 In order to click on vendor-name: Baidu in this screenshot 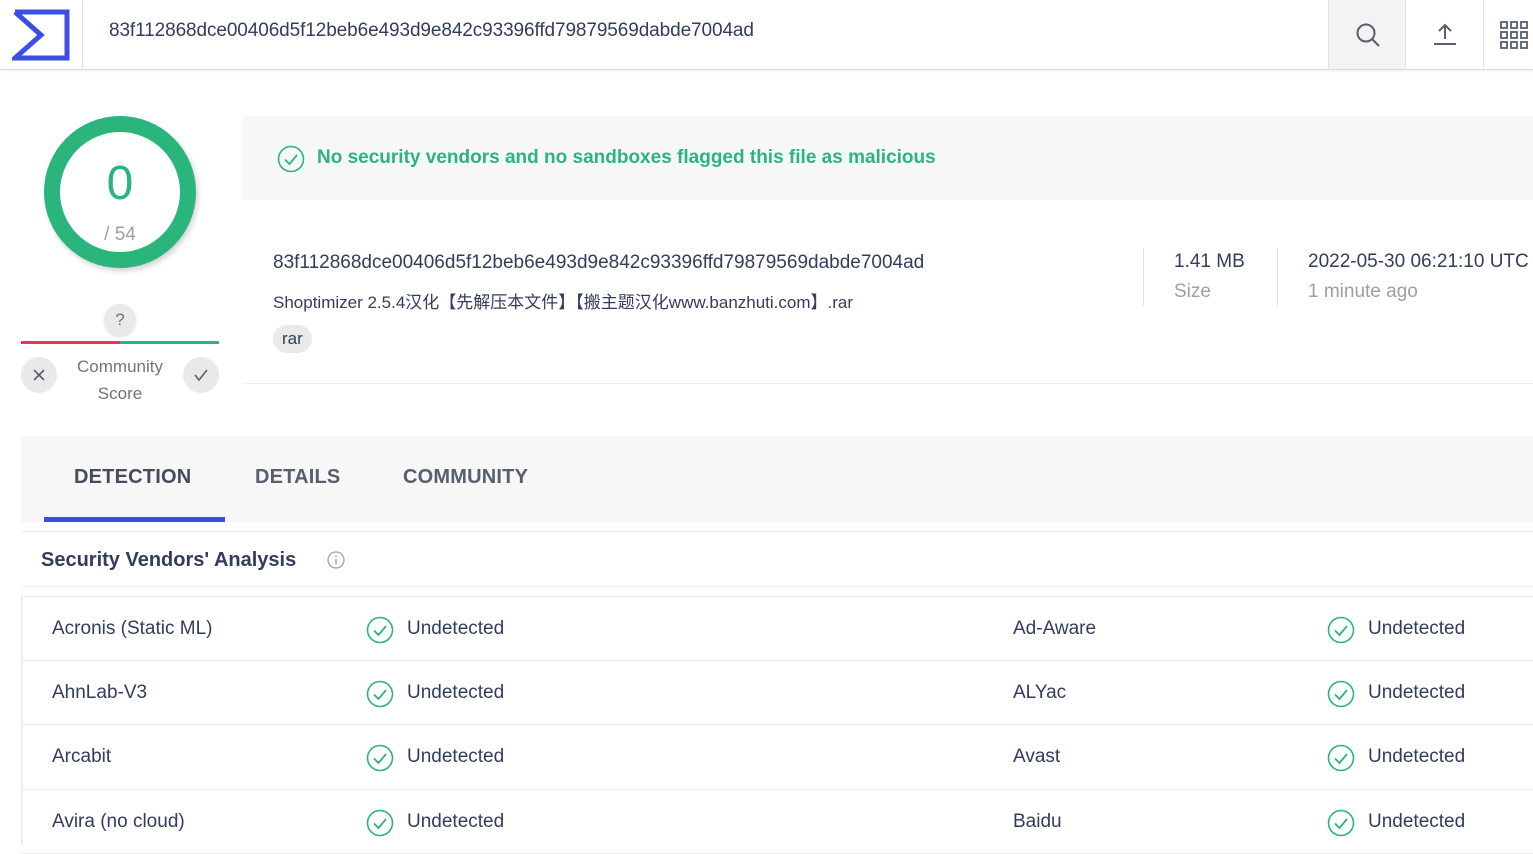, I will do `click(1037, 822)`.